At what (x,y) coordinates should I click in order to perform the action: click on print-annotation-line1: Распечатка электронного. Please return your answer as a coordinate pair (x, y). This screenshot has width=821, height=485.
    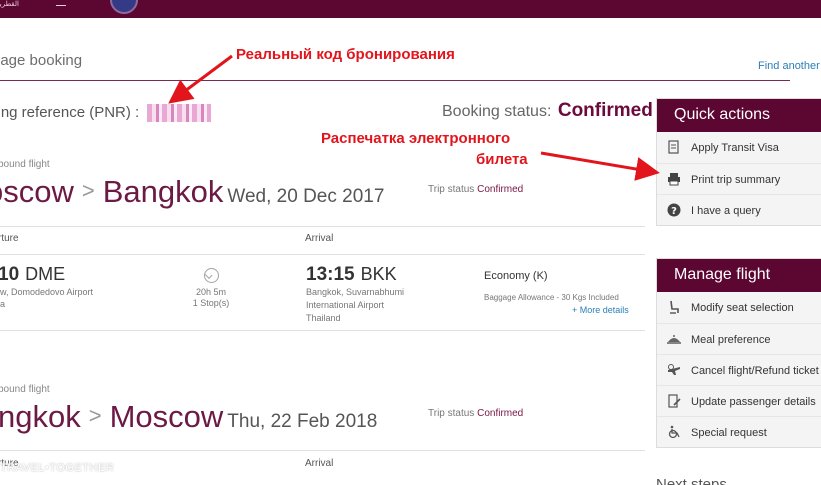
    Looking at the image, I should click on (416, 138).